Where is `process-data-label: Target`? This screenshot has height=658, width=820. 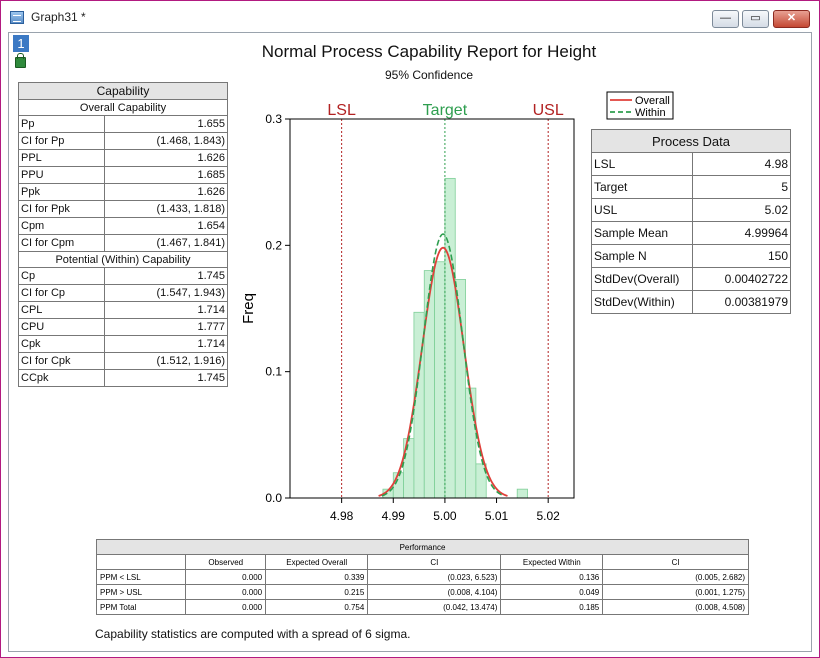 process-data-label: Target is located at coordinates (642, 187).